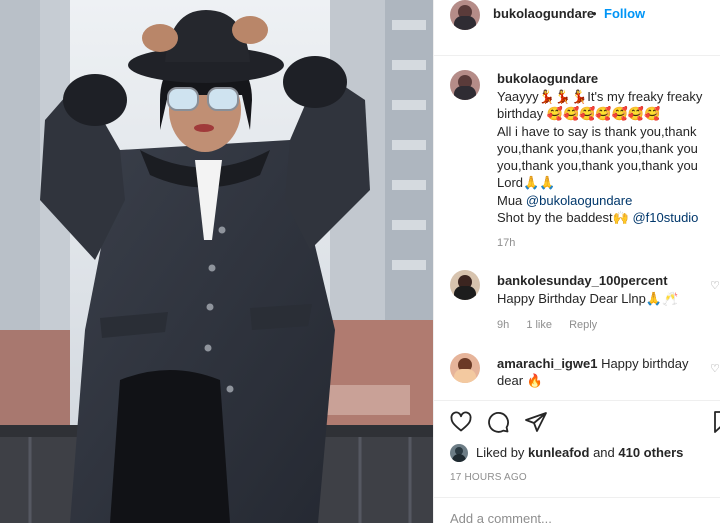 The height and width of the screenshot is (523, 720). I want to click on likes-count-link: 410 others, so click(650, 452).